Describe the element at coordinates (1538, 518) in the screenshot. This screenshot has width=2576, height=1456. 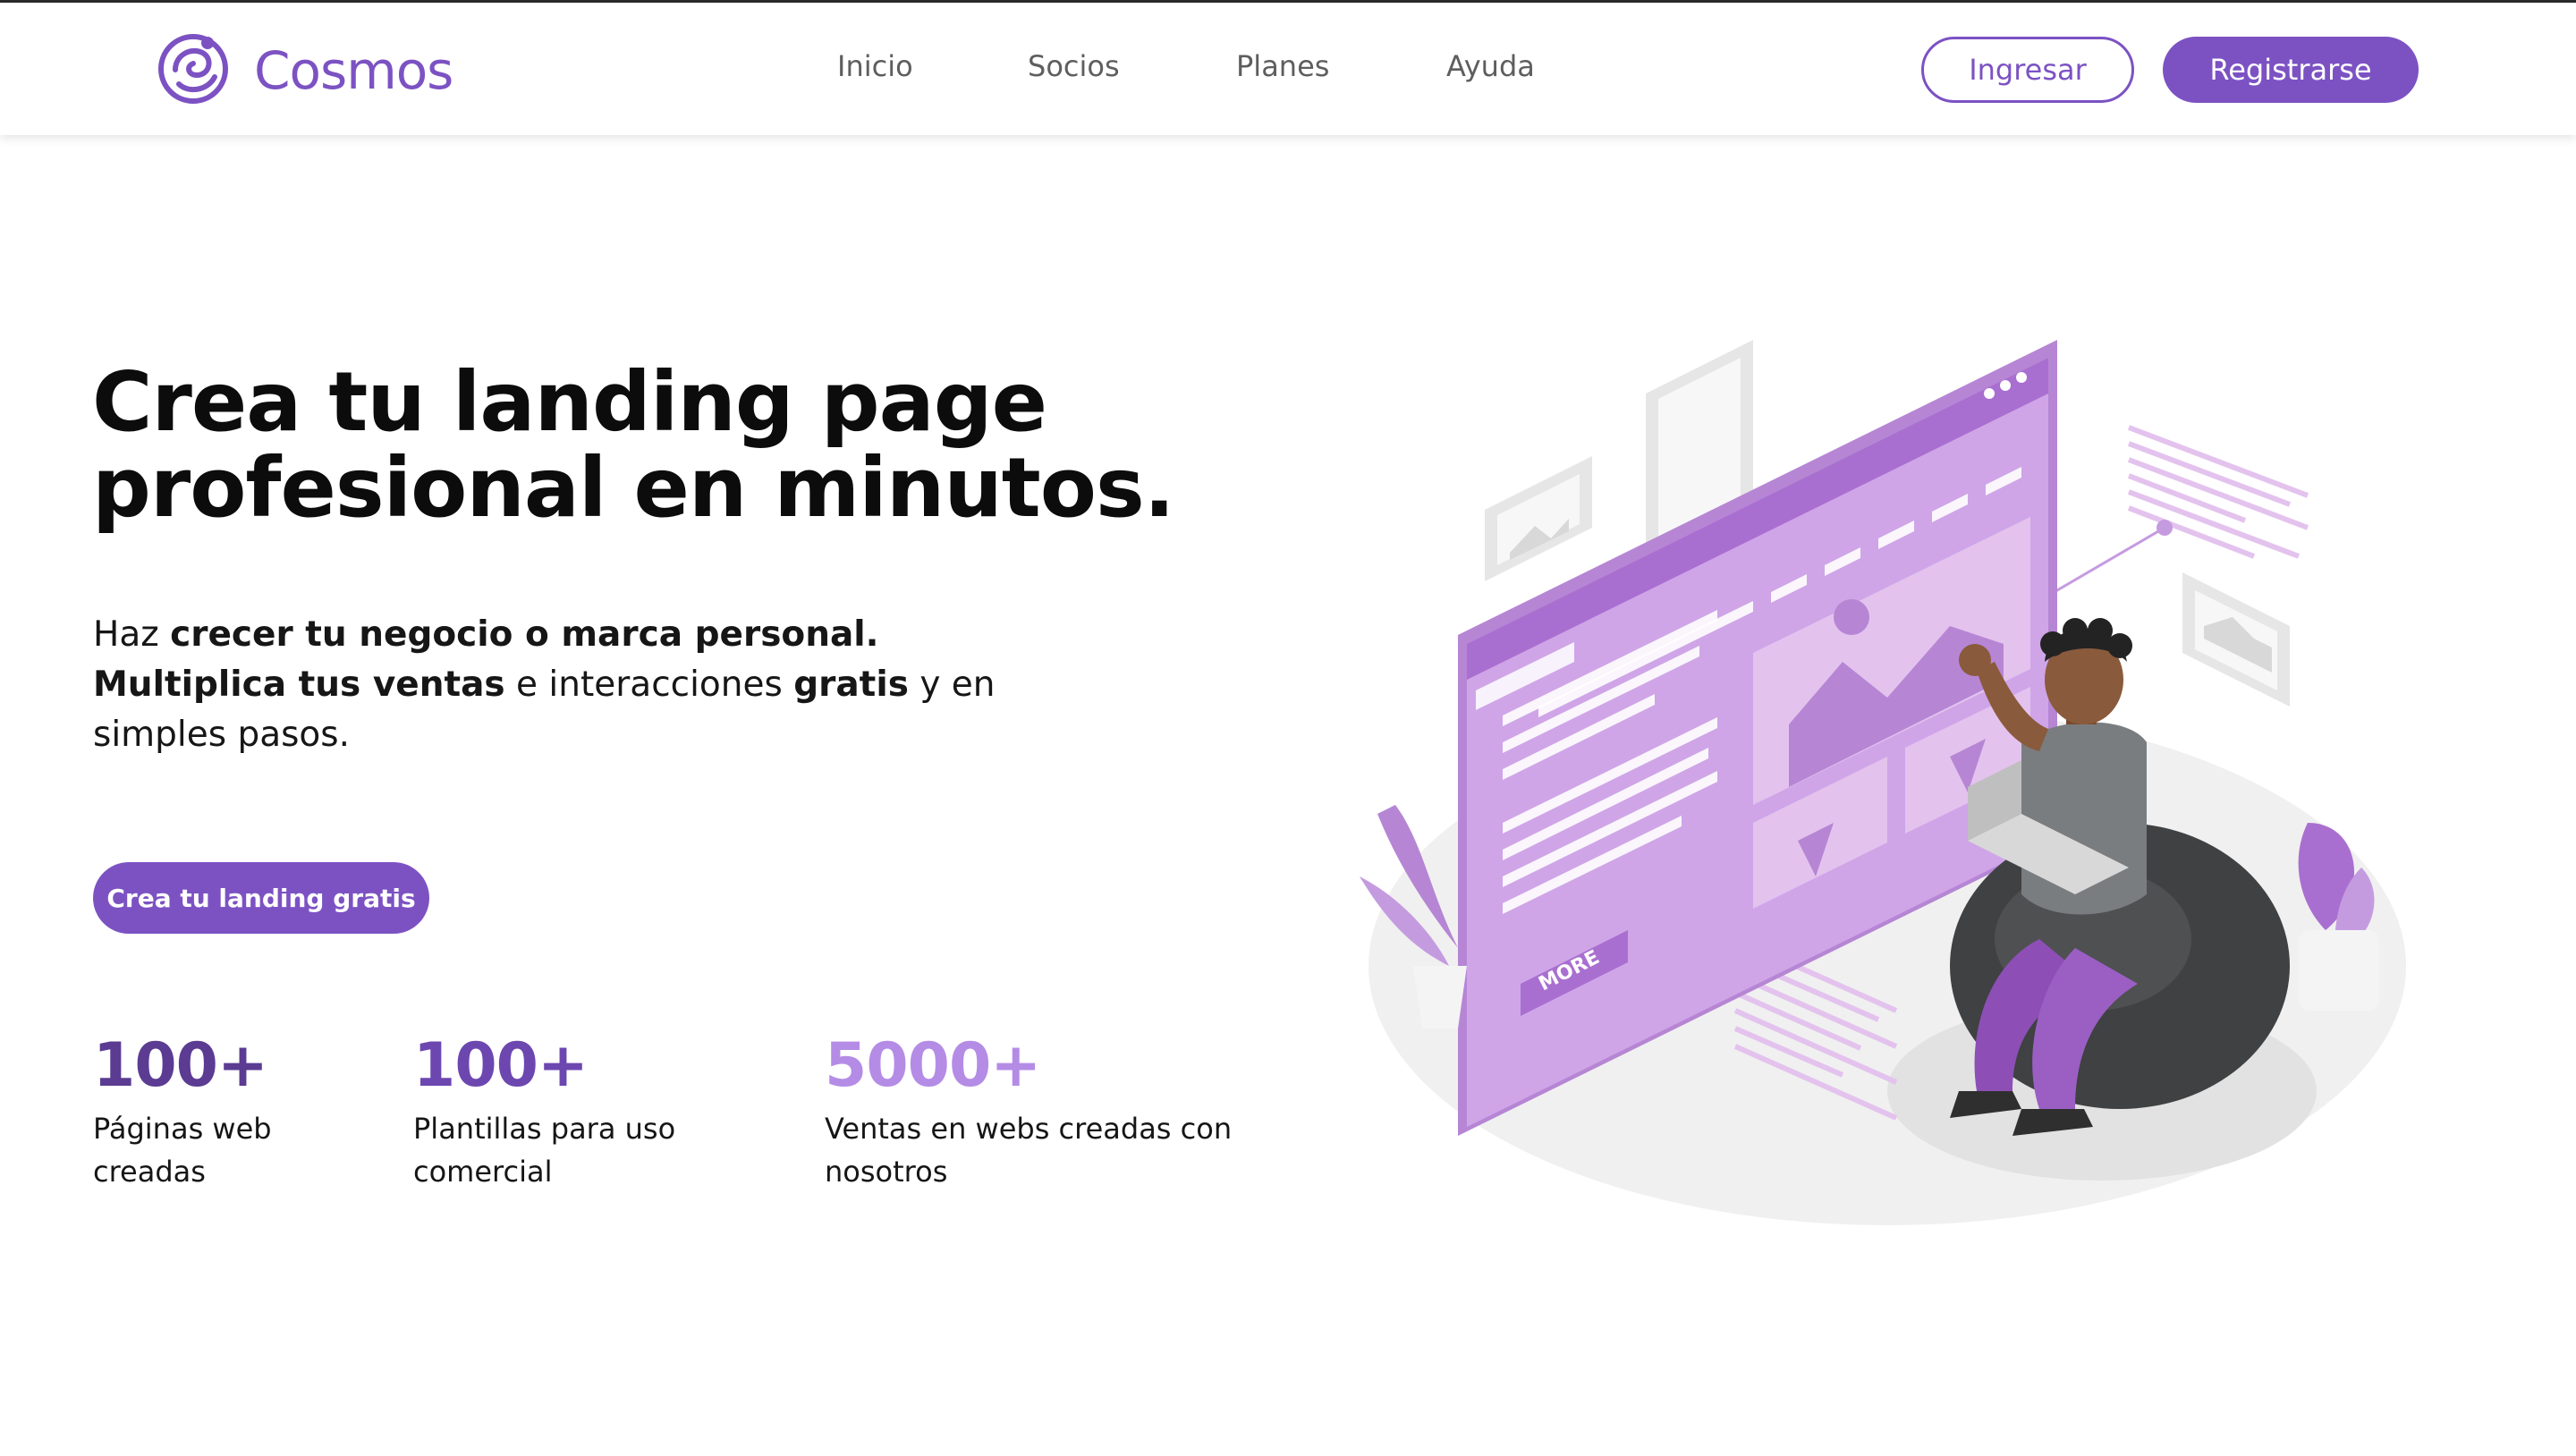
I see `picture-frame-left` at that location.